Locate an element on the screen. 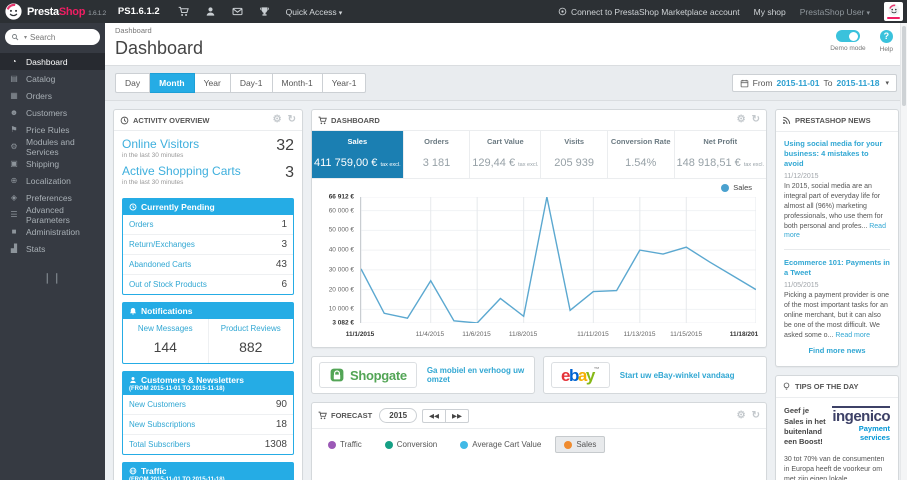 This screenshot has height=480, width=907. product-reviews-cell: Product Reviews 882 is located at coordinates (250, 341).